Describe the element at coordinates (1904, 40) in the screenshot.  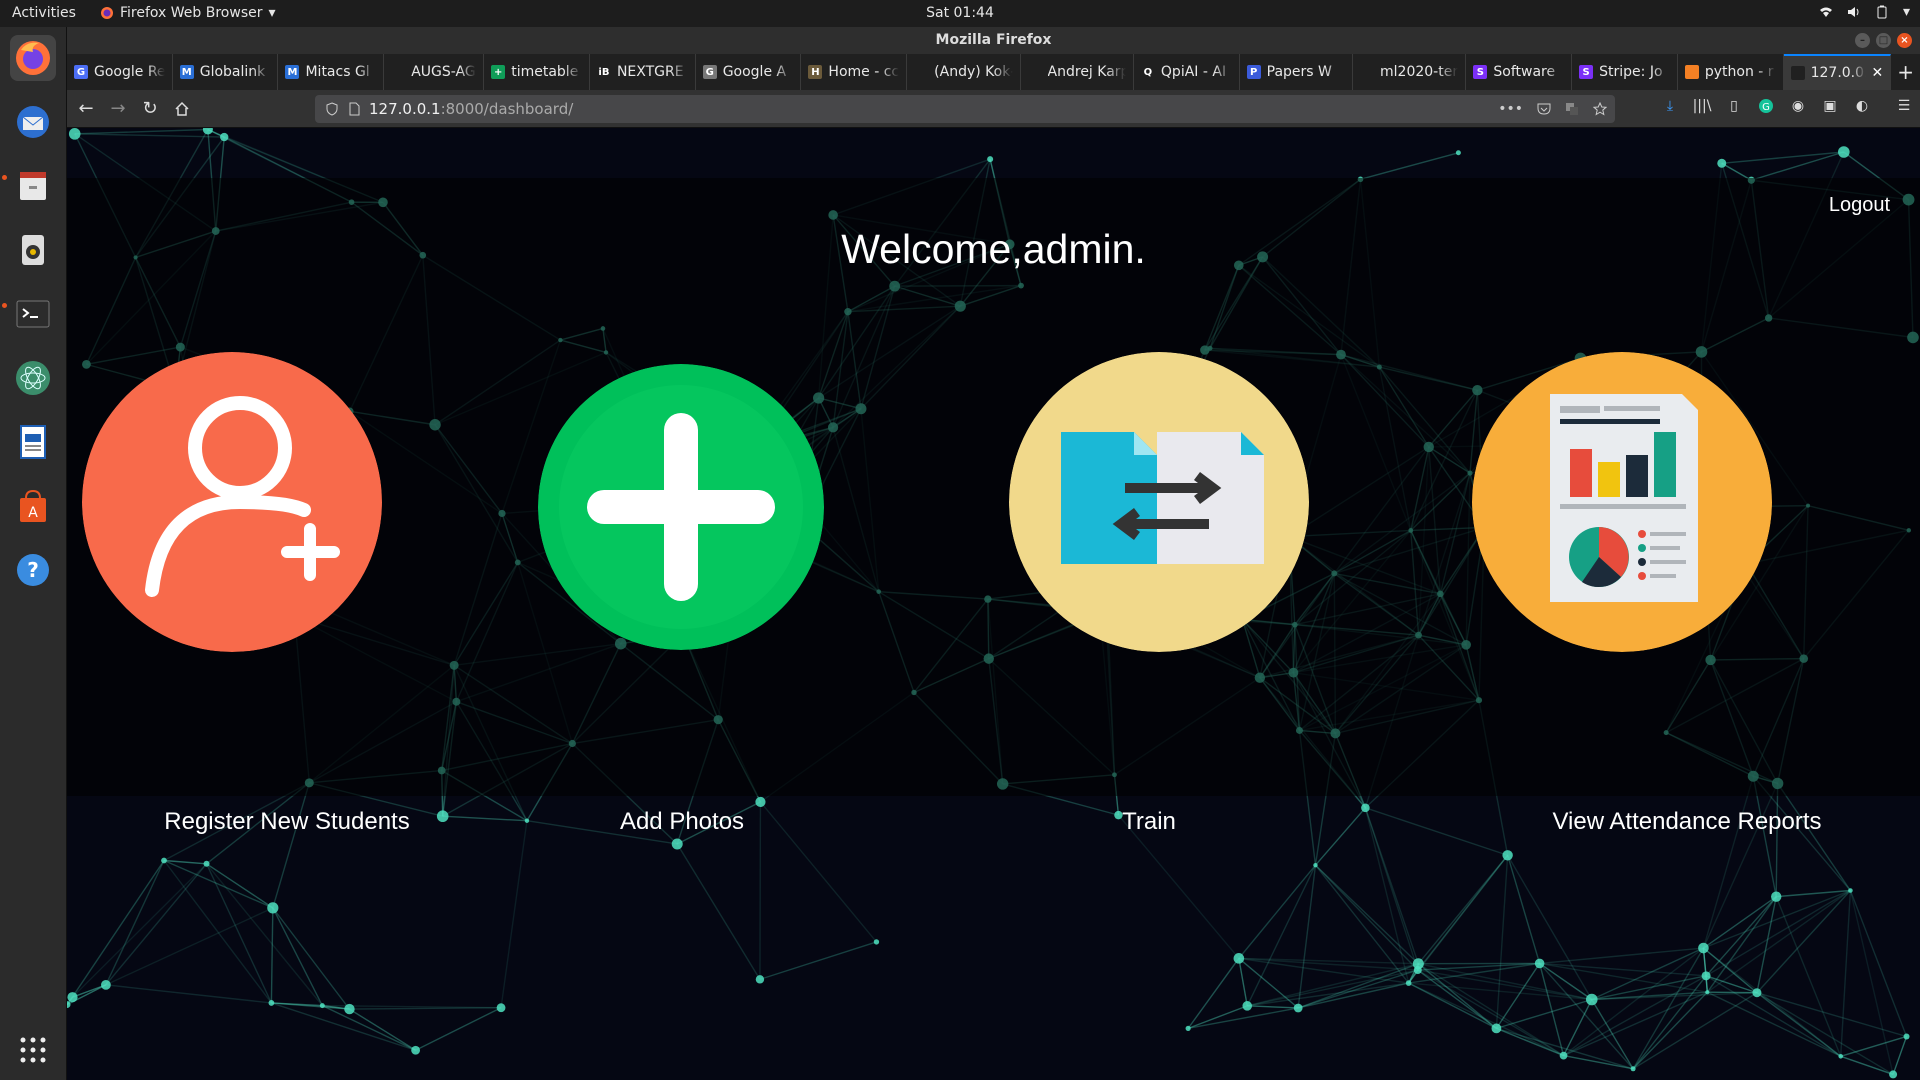
I see `close-window-button: ×` at that location.